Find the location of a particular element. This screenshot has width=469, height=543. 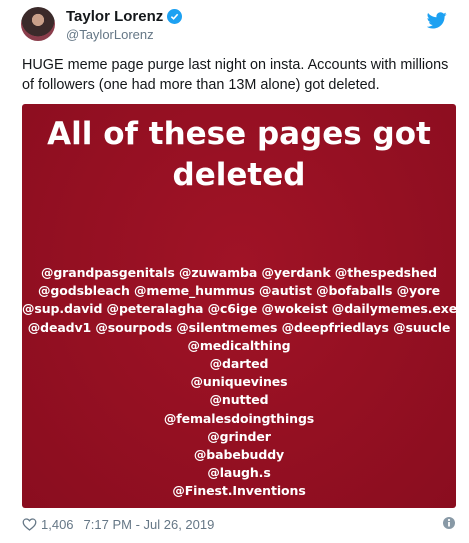

tweet-footer: 1,406 7:17 PM - Jul 26, 2019 is located at coordinates (239, 524).